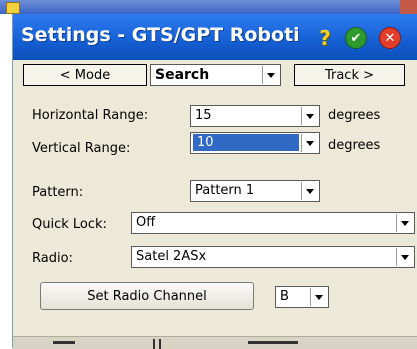  What do you see at coordinates (146, 222) in the screenshot?
I see `quick-lock-value: Off` at bounding box center [146, 222].